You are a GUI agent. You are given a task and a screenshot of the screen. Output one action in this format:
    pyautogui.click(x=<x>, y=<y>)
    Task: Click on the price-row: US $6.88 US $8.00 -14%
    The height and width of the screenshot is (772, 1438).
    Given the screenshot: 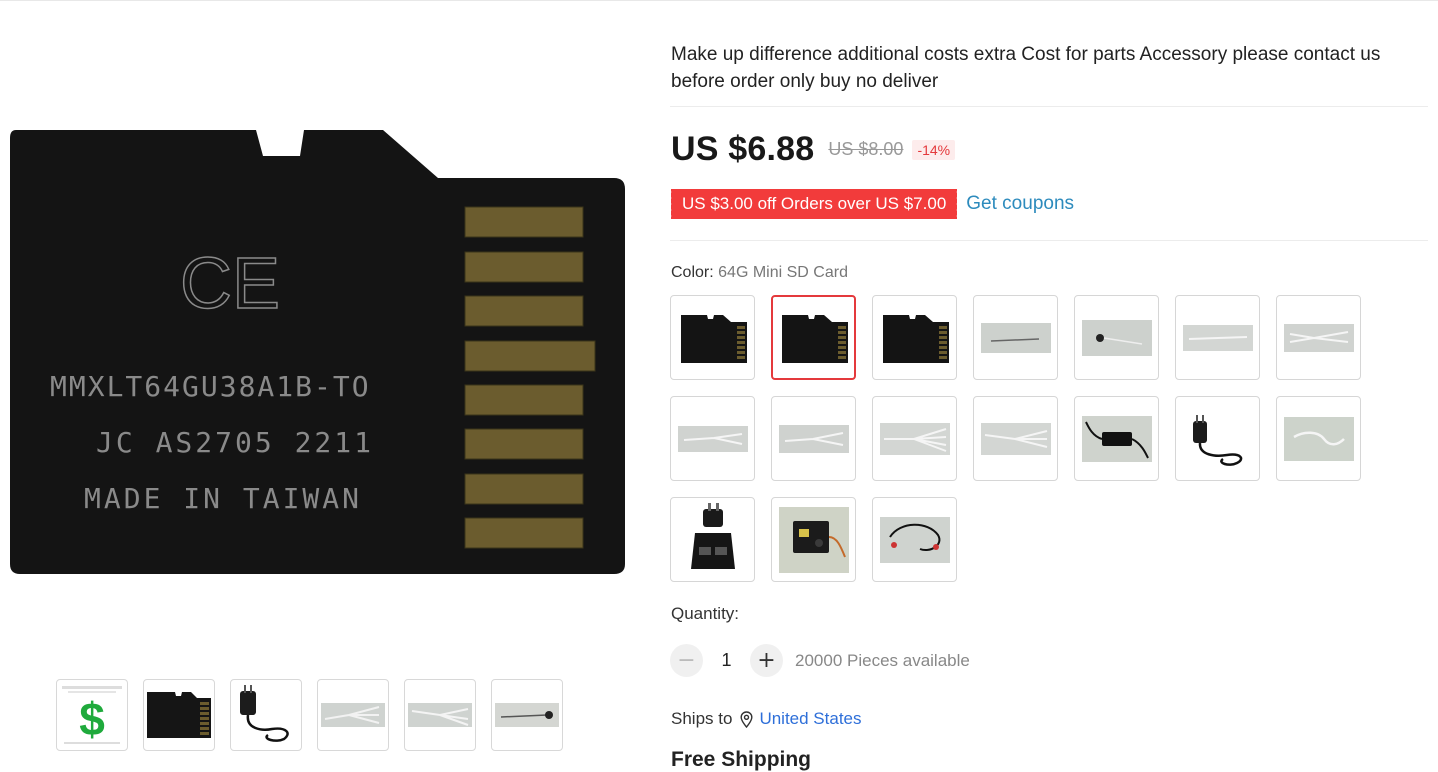 What is the action you would take?
    pyautogui.click(x=813, y=149)
    